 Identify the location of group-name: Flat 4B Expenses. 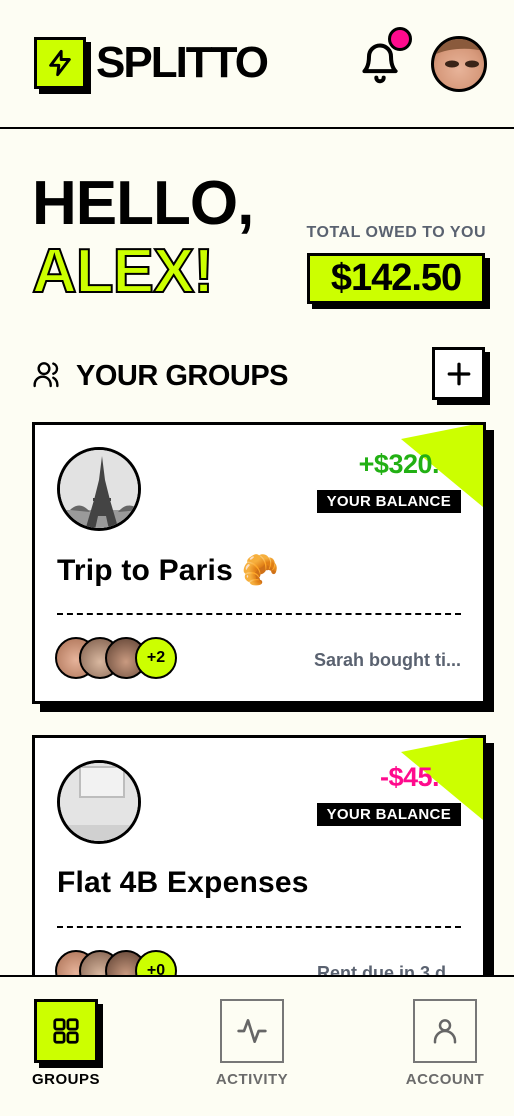
(183, 882).